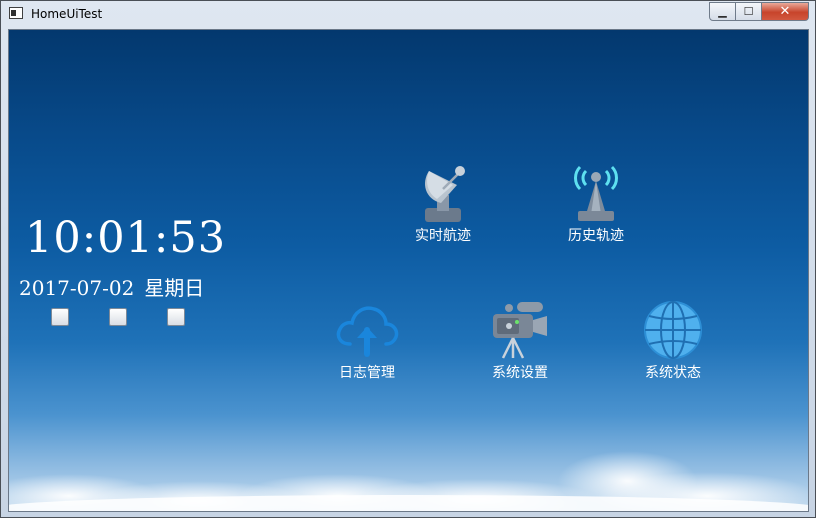 Image resolution: width=816 pixels, height=518 pixels. I want to click on tile-system-settings-label: 系统设置, so click(520, 373).